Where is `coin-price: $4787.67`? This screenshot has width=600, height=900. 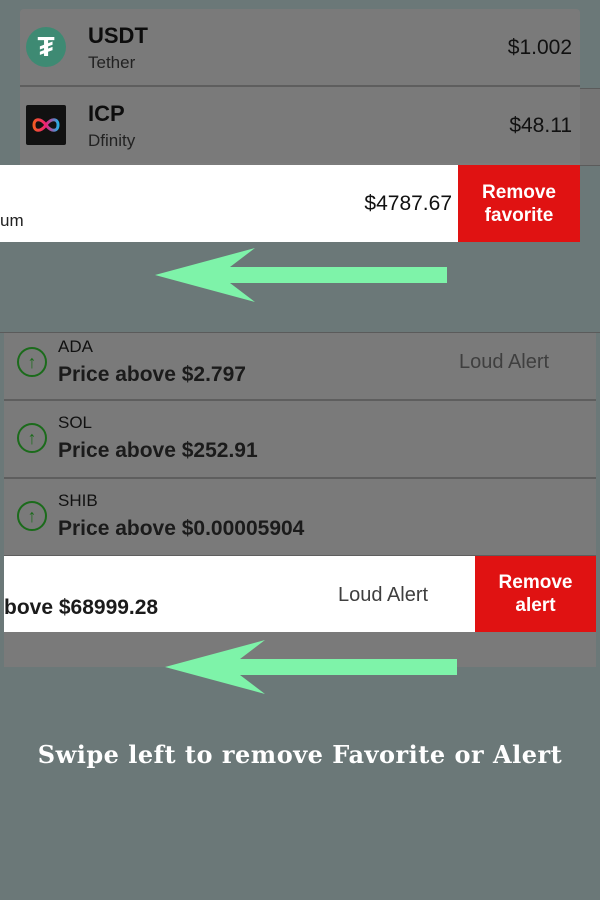 coin-price: $4787.67 is located at coordinates (408, 203).